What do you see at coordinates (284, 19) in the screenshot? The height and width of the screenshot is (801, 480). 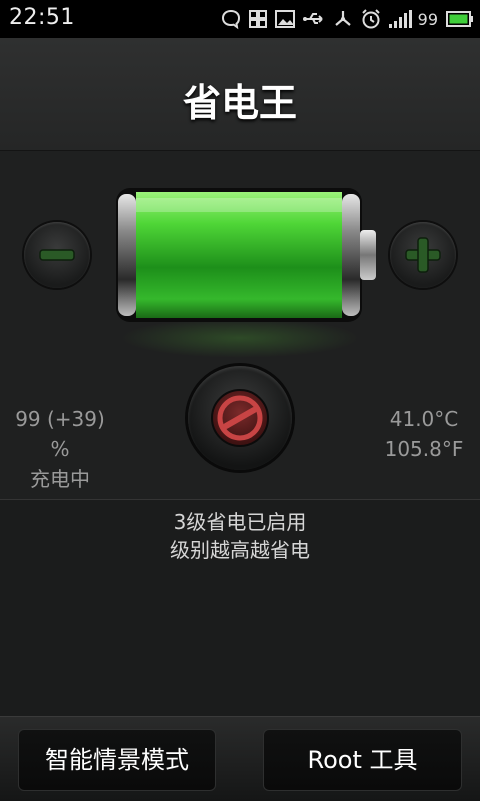 I see `image-icon` at bounding box center [284, 19].